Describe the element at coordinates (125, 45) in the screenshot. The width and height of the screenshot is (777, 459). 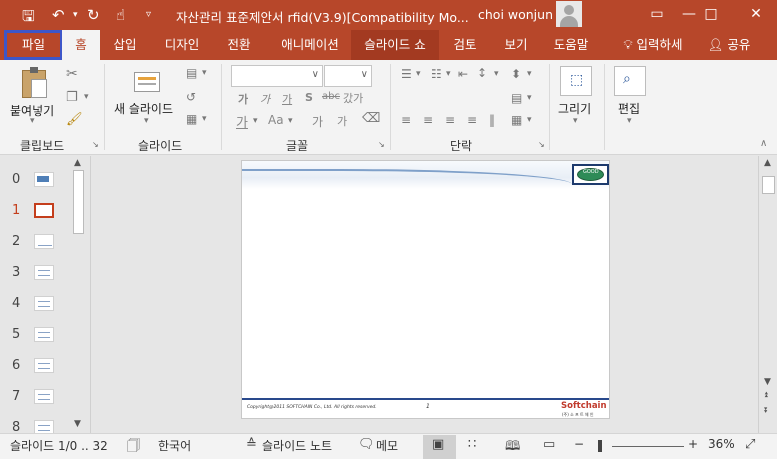
I see `tab-insert: 삽입` at that location.